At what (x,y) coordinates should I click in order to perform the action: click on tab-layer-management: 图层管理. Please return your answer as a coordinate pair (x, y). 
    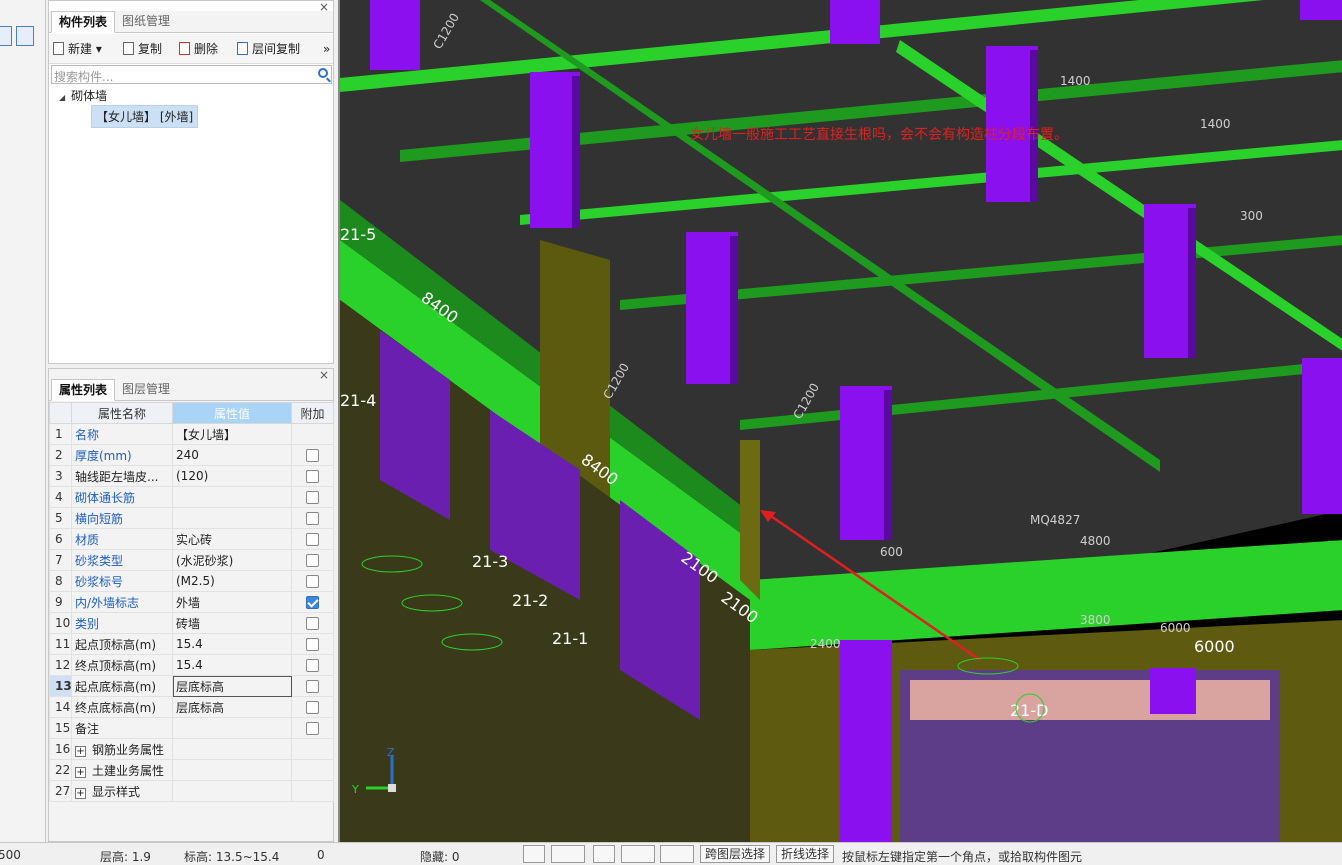
    Looking at the image, I should click on (146, 390).